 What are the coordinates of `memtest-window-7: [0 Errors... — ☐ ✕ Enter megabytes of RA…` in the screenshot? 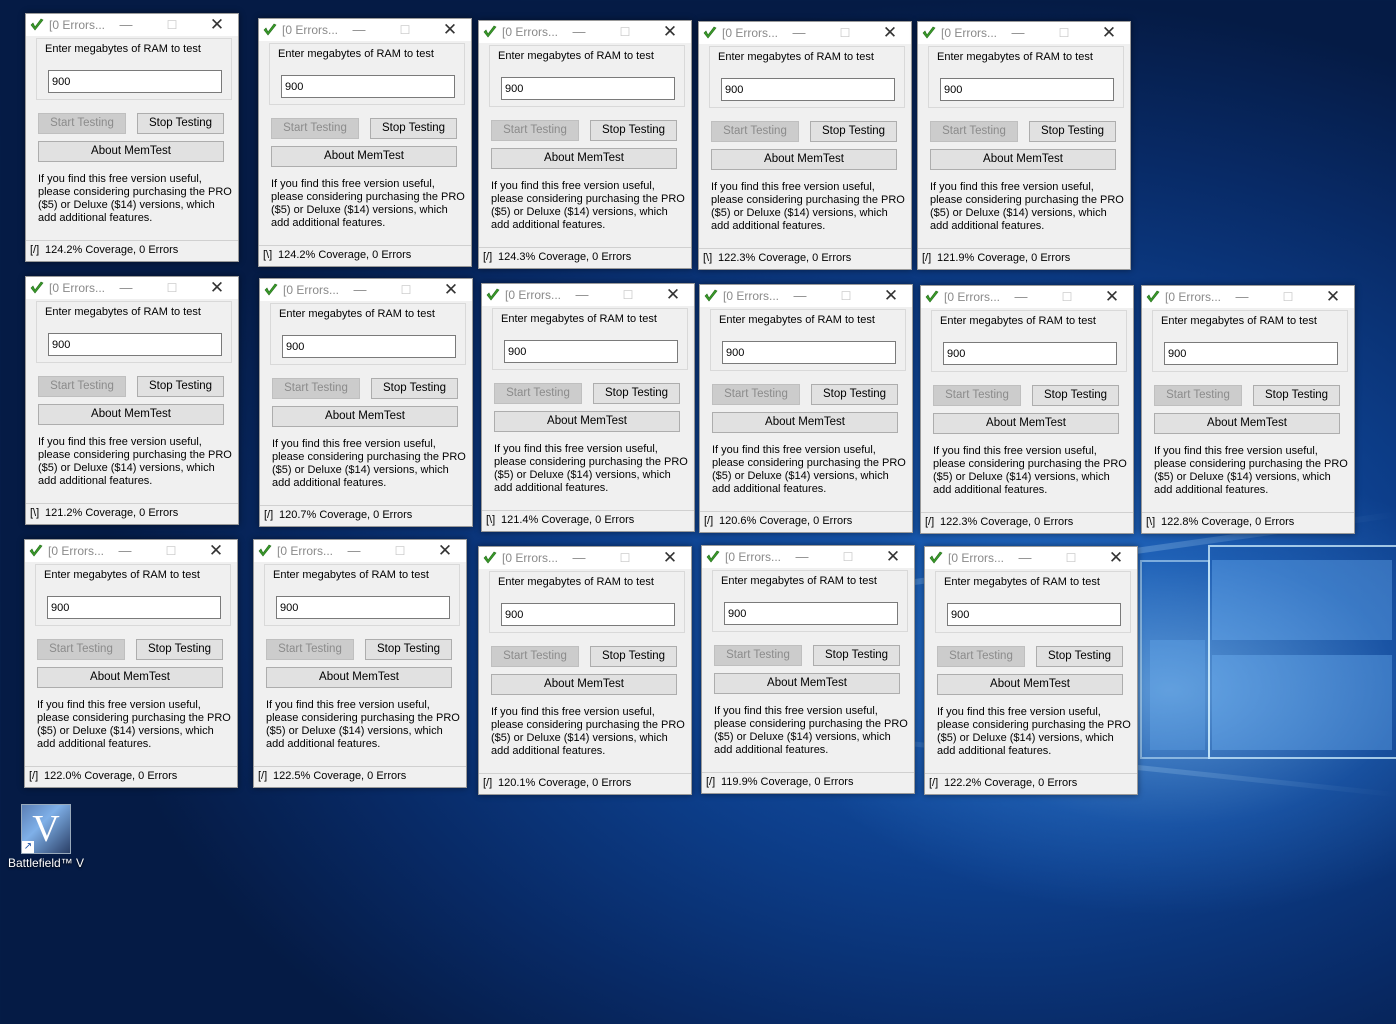 It's located at (366, 402).